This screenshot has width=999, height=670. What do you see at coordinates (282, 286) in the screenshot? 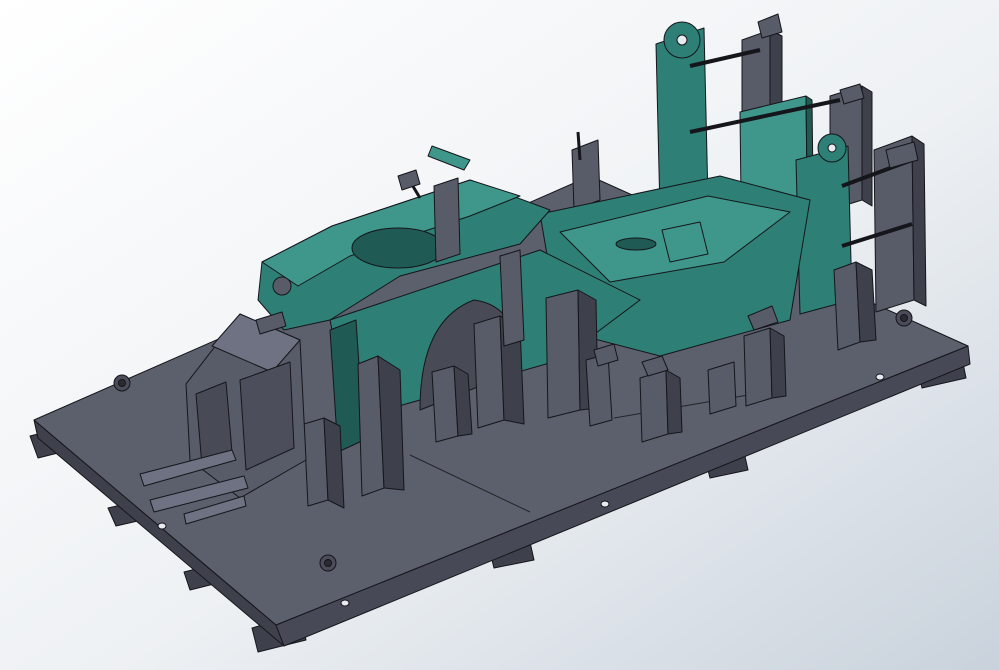
I see `frame-boss` at bounding box center [282, 286].